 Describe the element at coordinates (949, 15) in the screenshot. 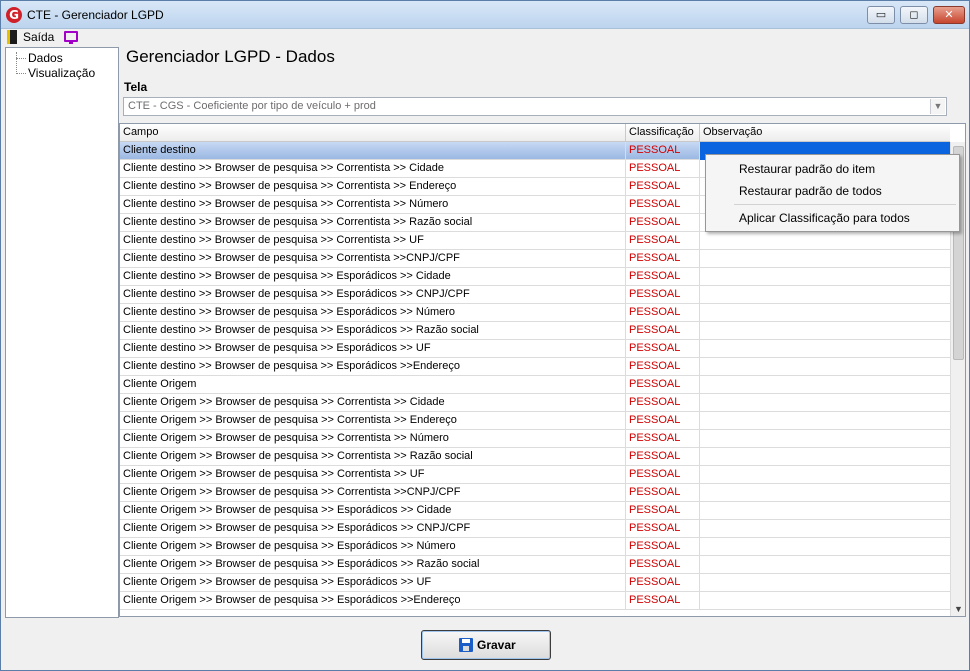

I see `close-button: ✕` at that location.